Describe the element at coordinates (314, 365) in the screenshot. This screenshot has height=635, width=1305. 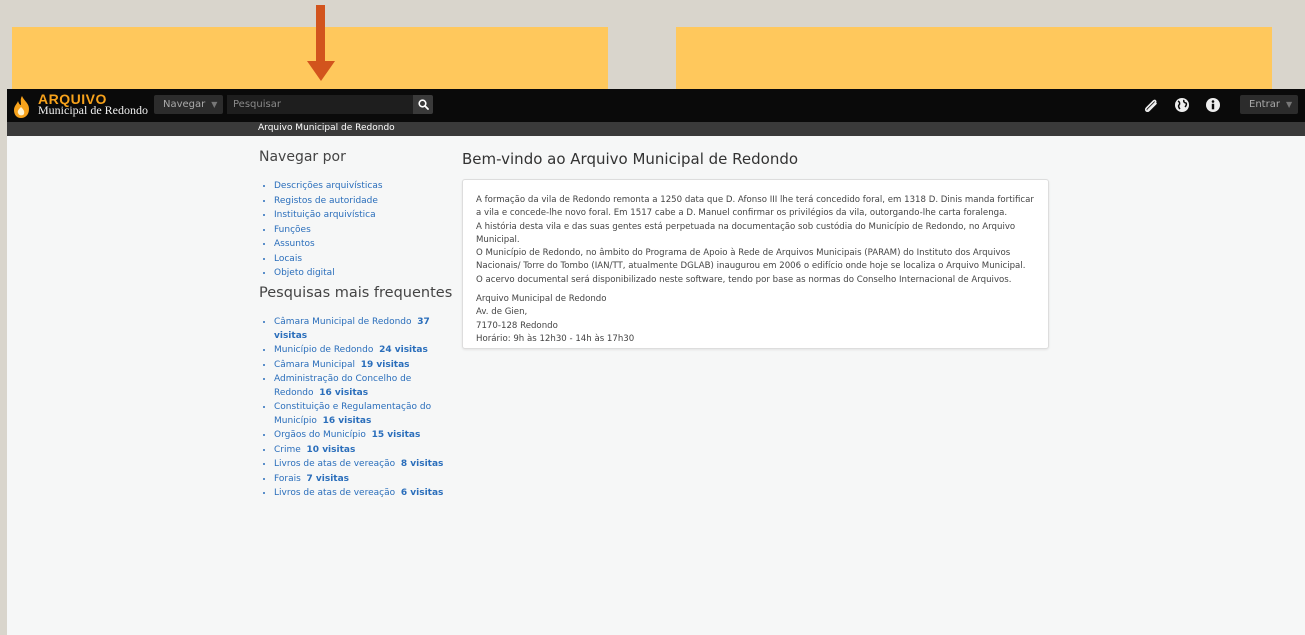
I see `popular-link: Câmara Municipal` at that location.